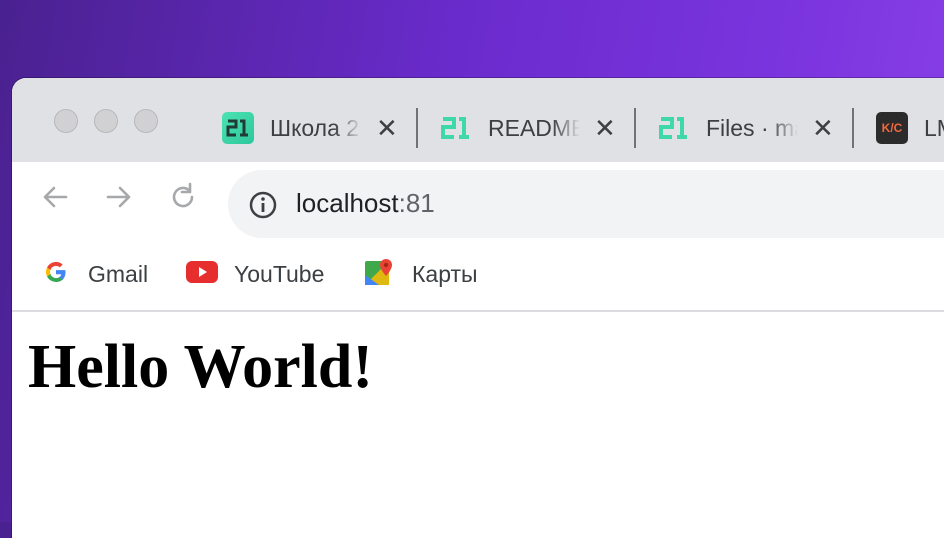  What do you see at coordinates (106, 121) in the screenshot?
I see `window-minimize-button` at bounding box center [106, 121].